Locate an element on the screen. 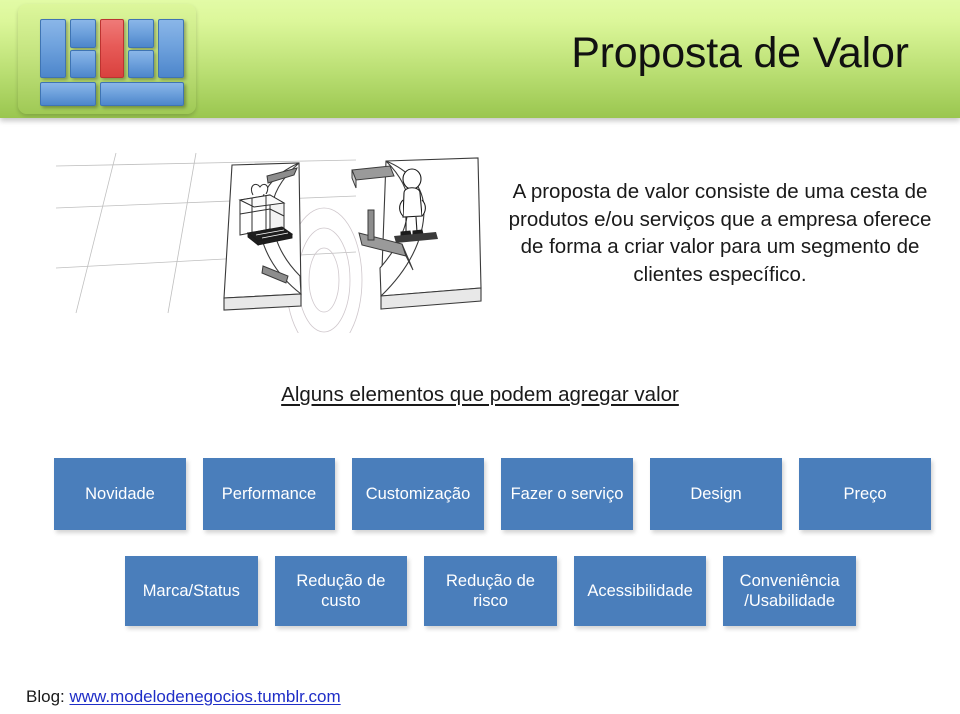 The width and height of the screenshot is (960, 714). element-box-reducao-de-risco: Redução de risco is located at coordinates (490, 591).